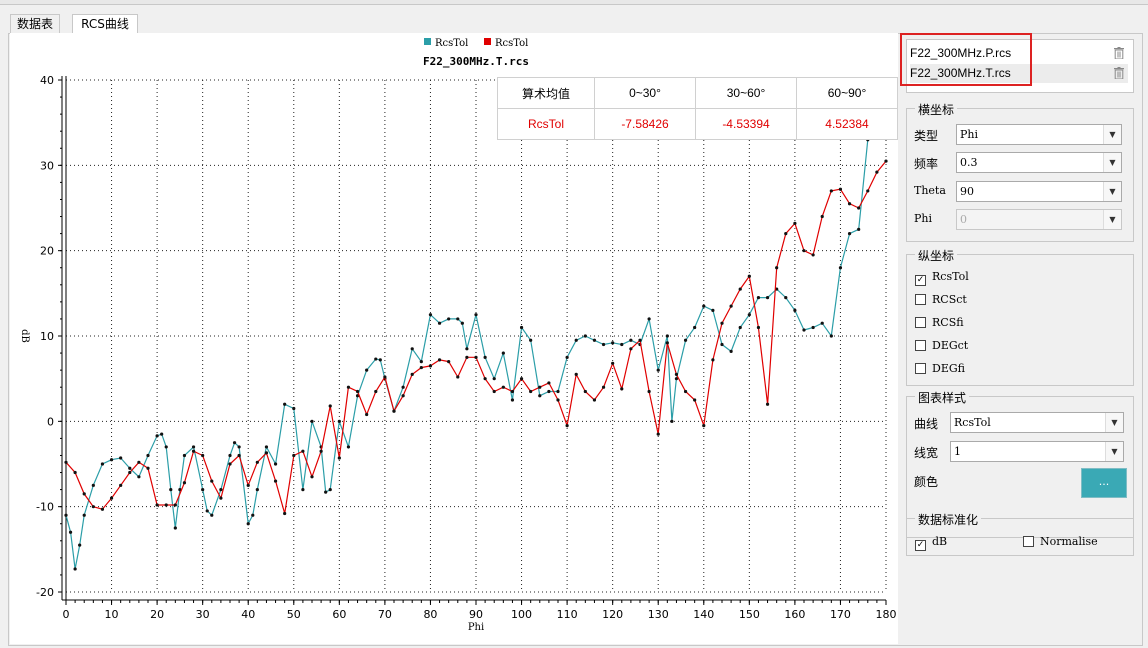 This screenshot has width=1148, height=648. Describe the element at coordinates (574, 2) in the screenshot. I see `window-top-strip` at that location.